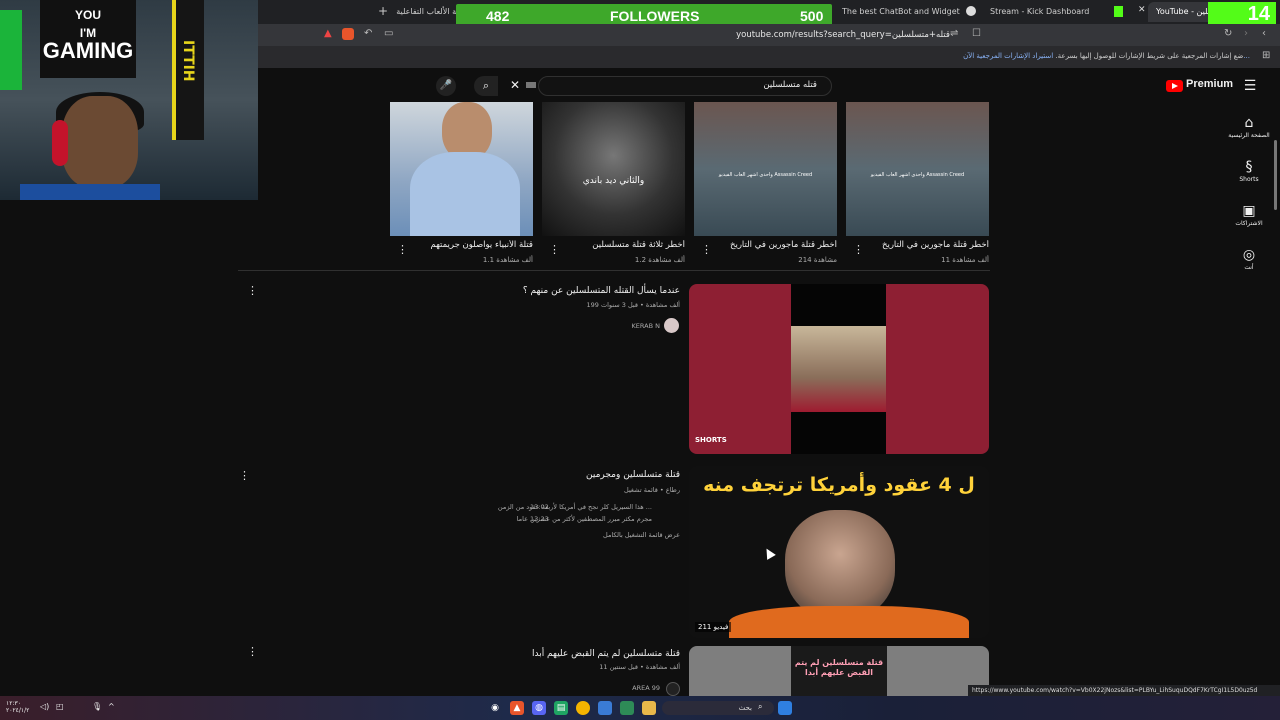  What do you see at coordinates (550, 475) in the screenshot?
I see `result-title-2: قتلة متسلسلين ومجرمين` at bounding box center [550, 475].